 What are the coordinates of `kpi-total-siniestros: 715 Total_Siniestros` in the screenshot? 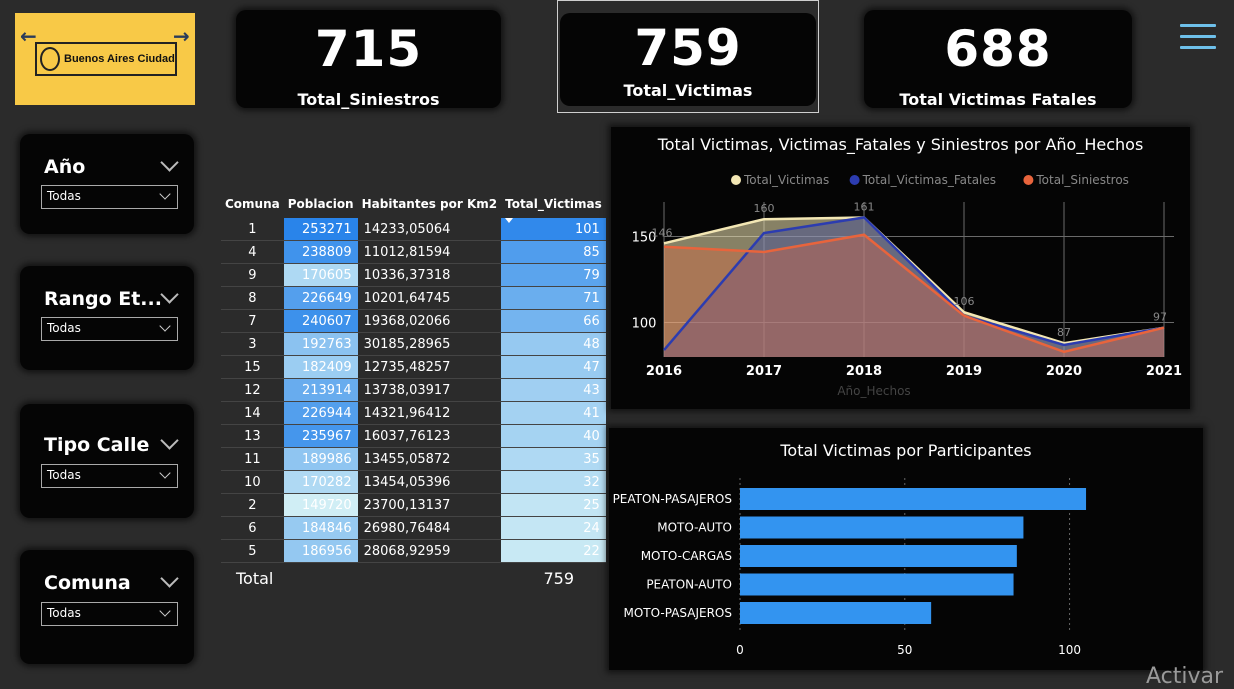 It's located at (368, 59).